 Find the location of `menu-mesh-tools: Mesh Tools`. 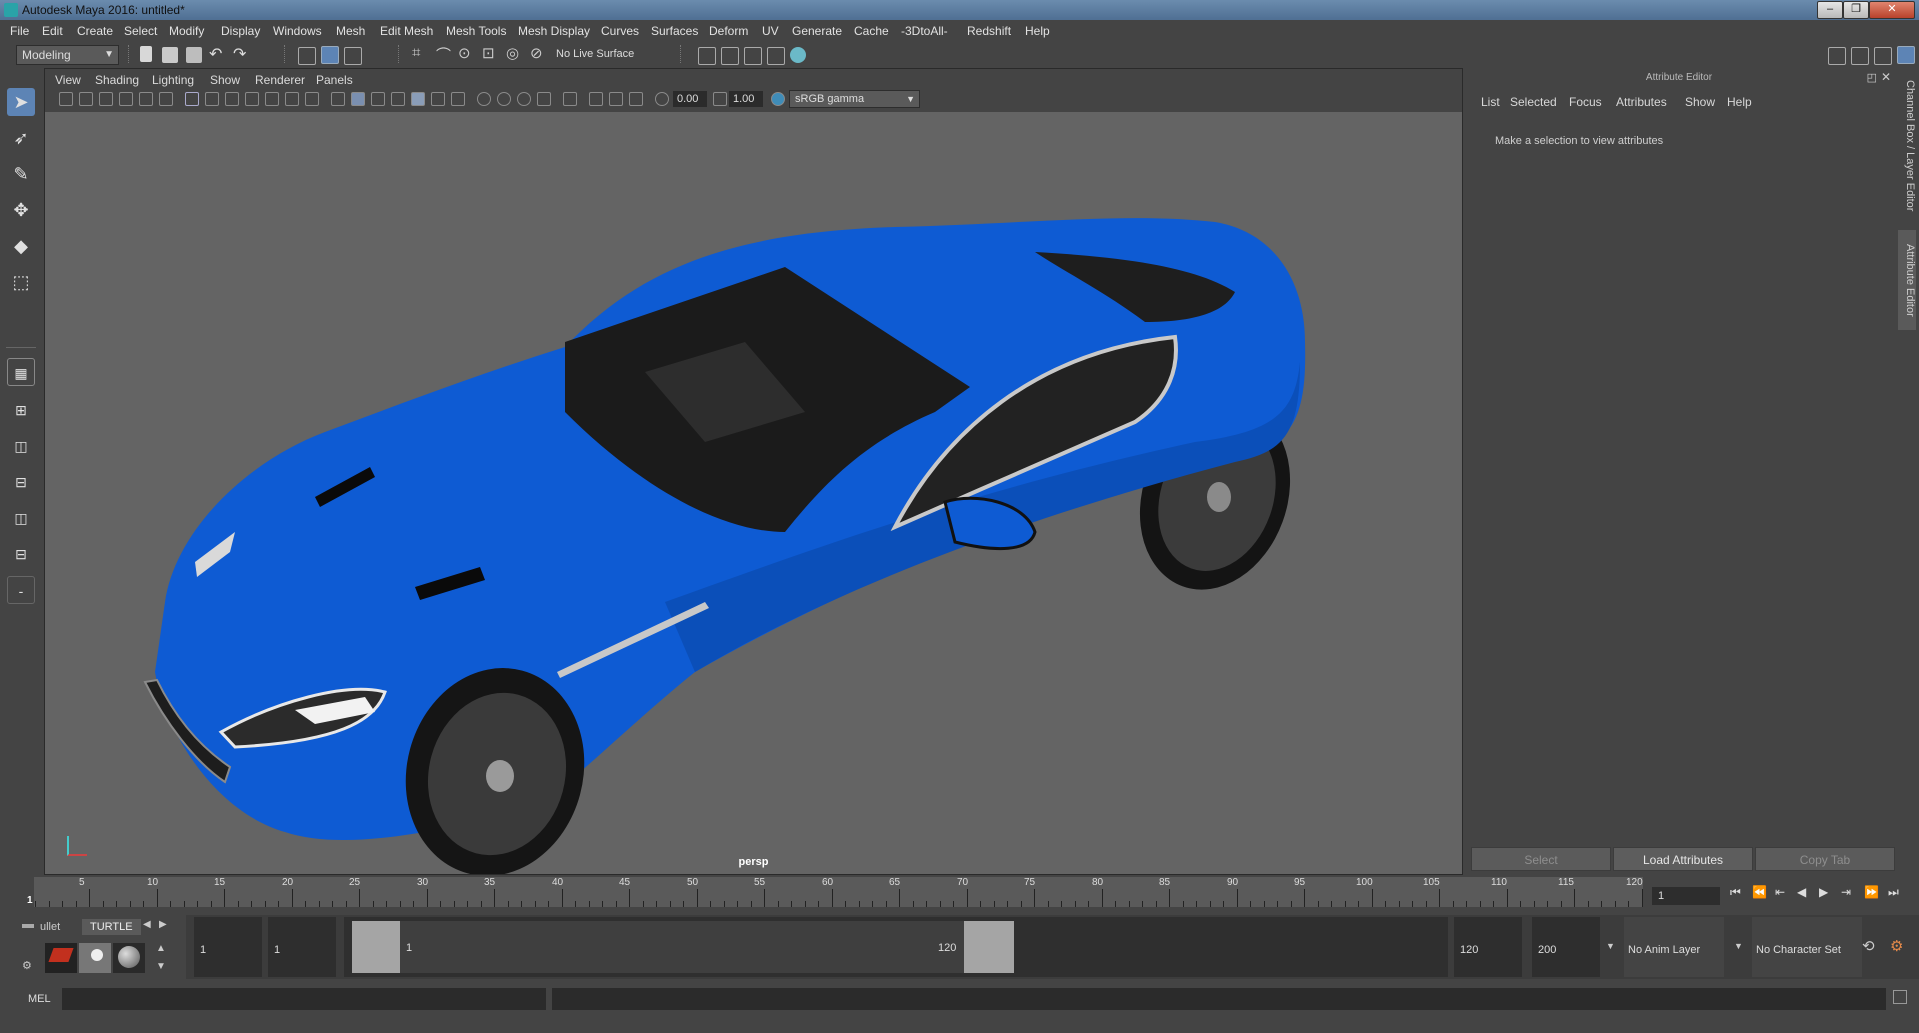

menu-mesh-tools: Mesh Tools is located at coordinates (476, 31).